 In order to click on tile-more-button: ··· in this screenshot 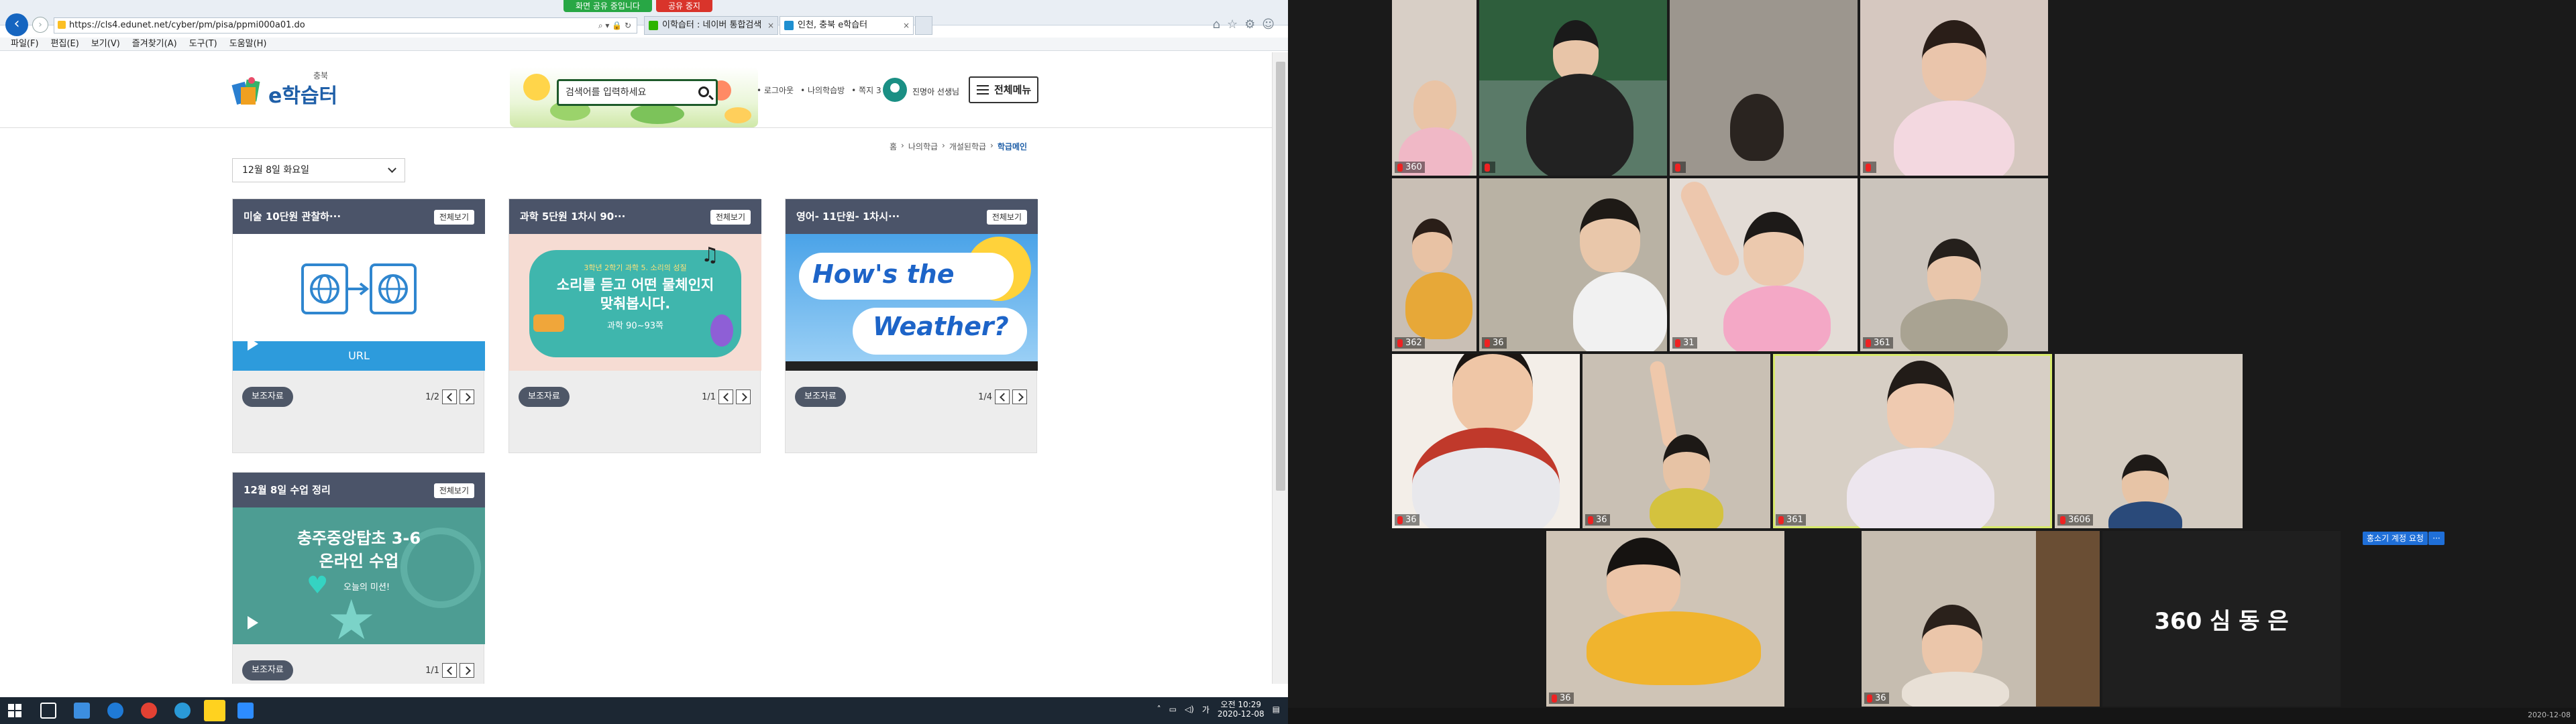, I will do `click(2436, 538)`.